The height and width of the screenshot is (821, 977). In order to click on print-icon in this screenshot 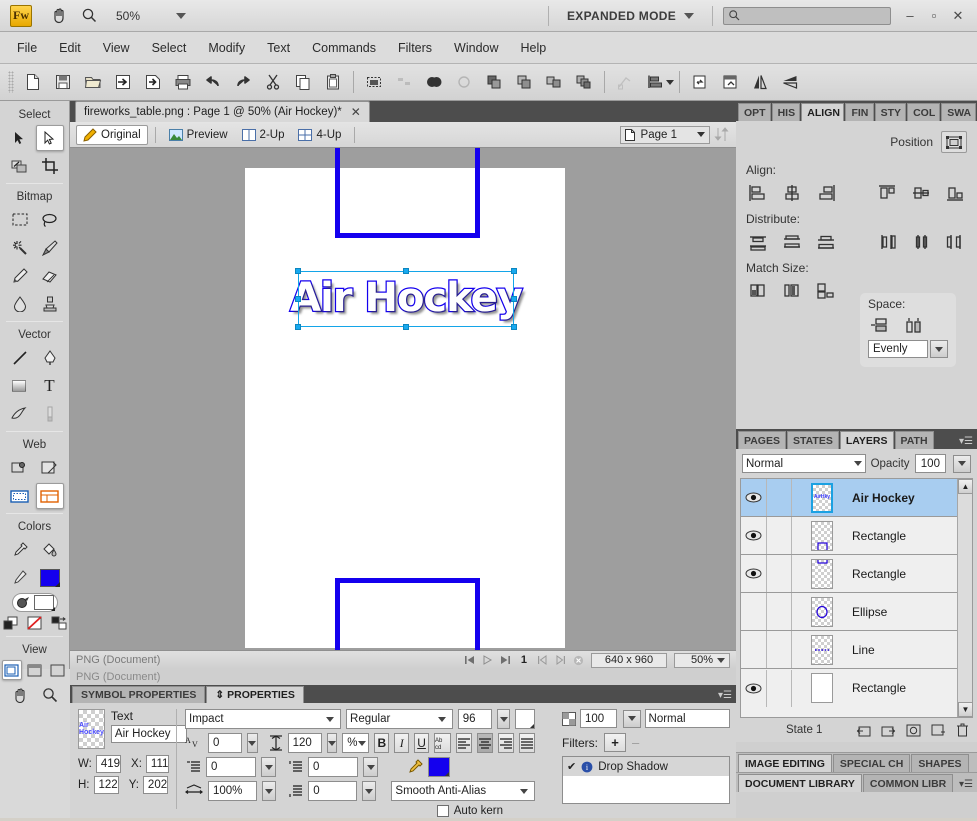, I will do `click(183, 82)`.